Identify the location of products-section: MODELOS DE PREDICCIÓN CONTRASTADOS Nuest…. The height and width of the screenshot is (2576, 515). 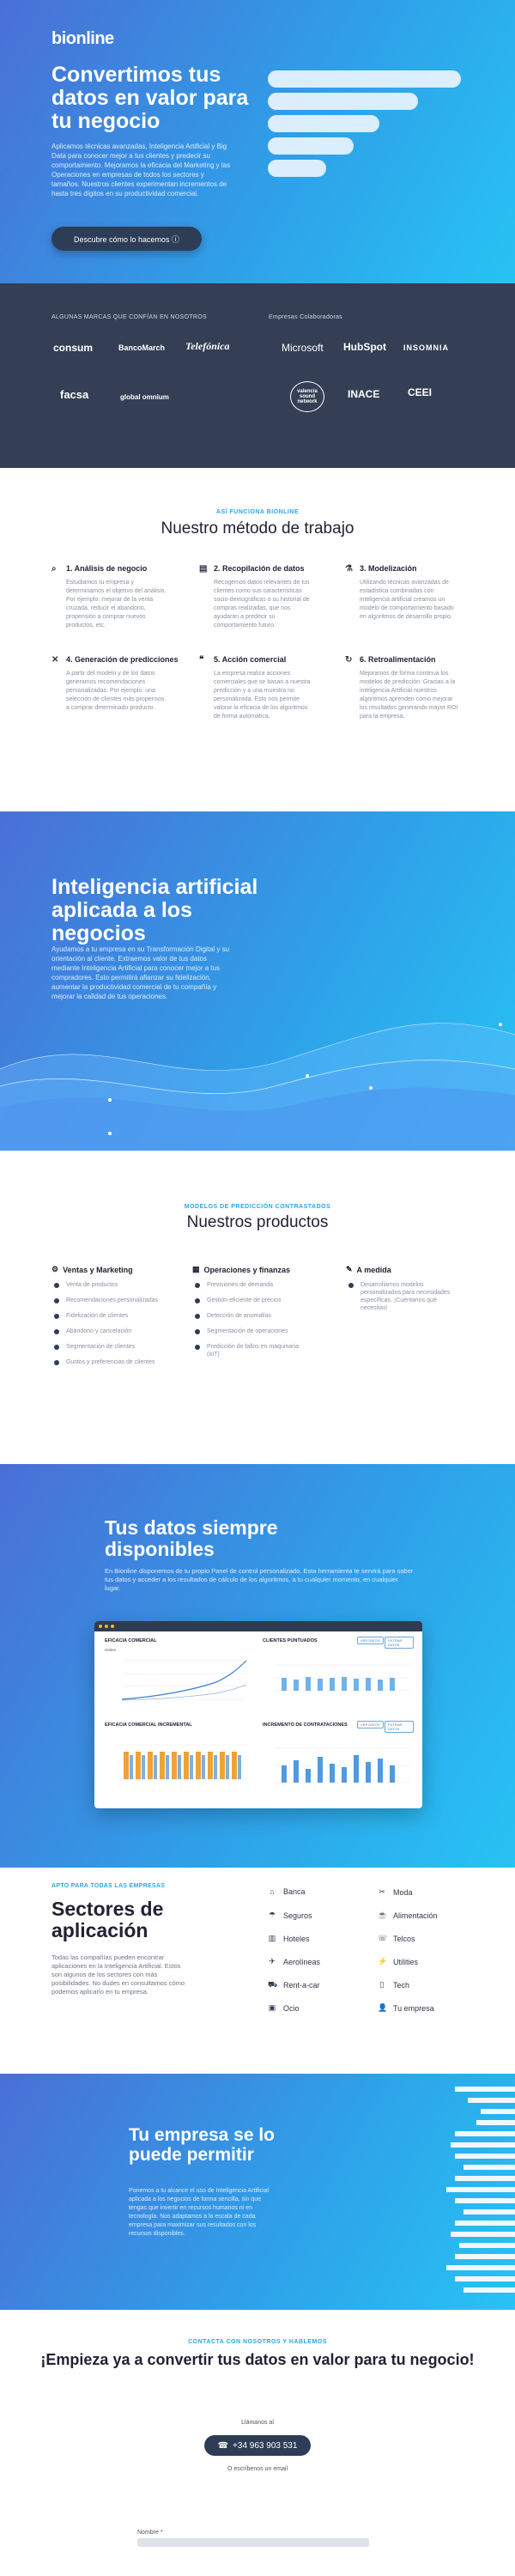
(257, 1308).